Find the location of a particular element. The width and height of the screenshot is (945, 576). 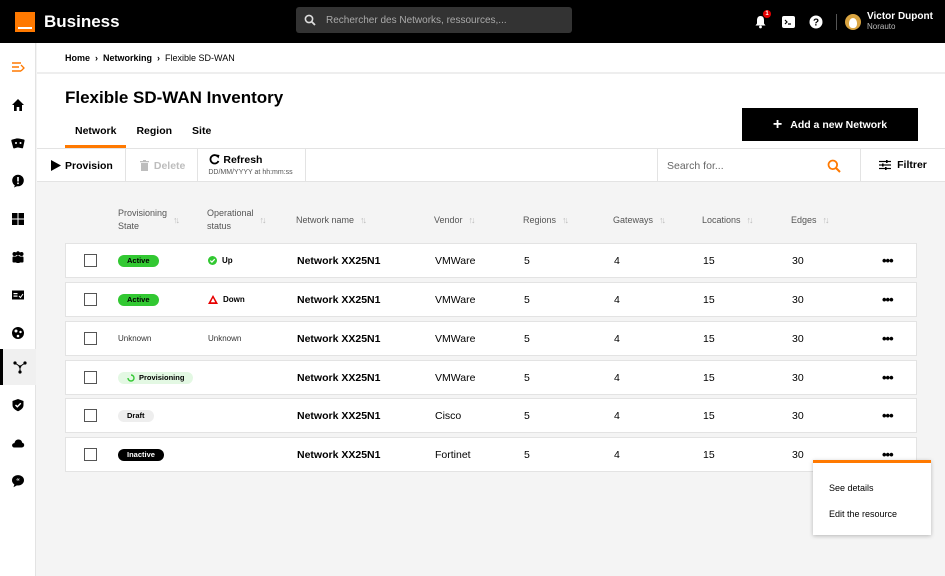

grid-icon is located at coordinates (18, 219).